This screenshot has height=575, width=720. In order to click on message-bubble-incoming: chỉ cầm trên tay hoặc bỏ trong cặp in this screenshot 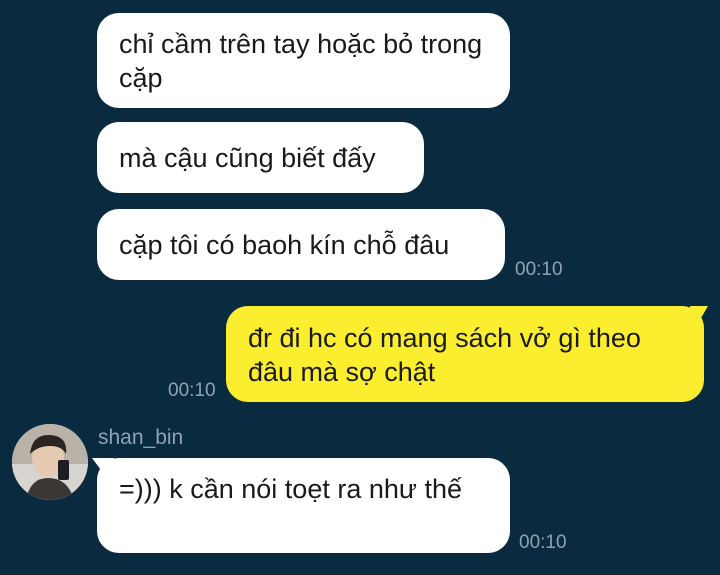, I will do `click(303, 60)`.